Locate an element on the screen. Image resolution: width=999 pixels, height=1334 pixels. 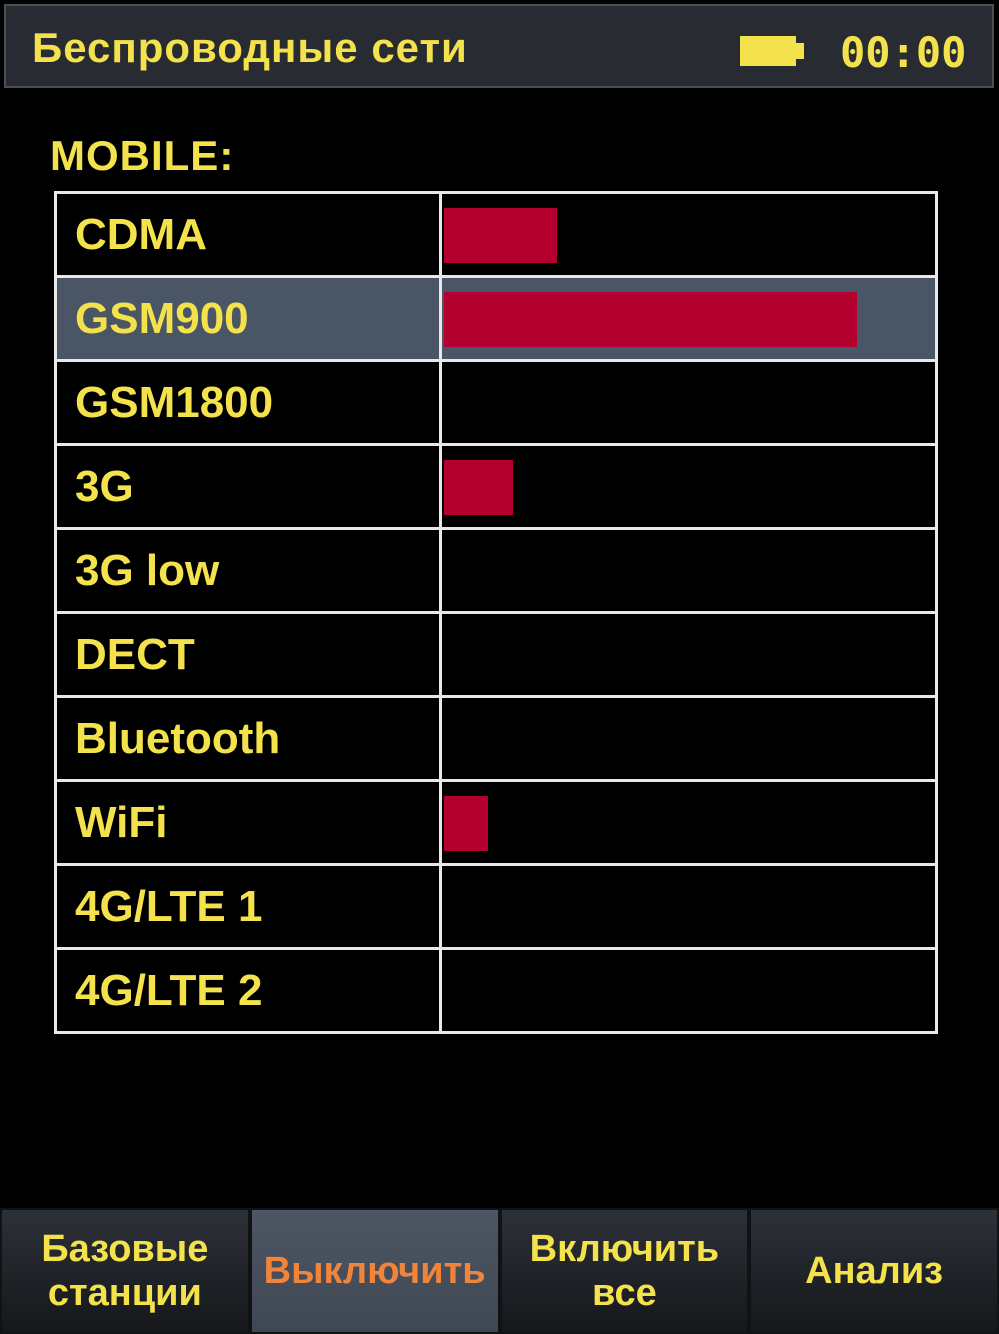
band-row: GSM1800 is located at coordinates (496, 404).